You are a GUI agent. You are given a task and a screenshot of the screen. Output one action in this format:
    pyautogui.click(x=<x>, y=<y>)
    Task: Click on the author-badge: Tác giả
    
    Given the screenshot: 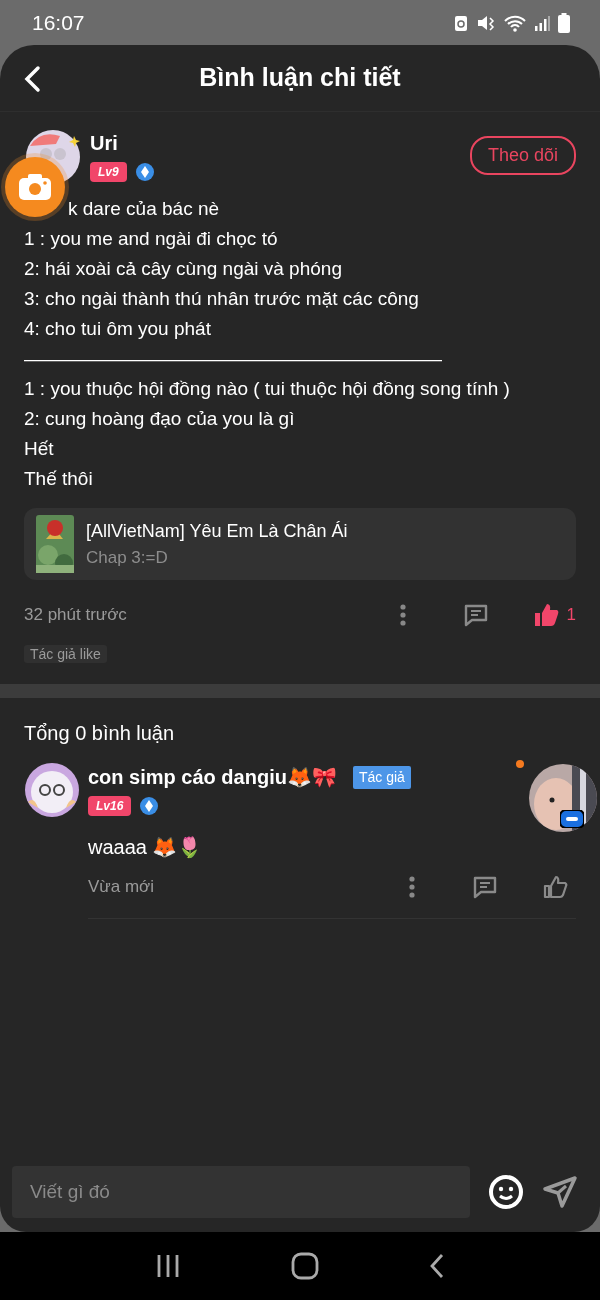 What is the action you would take?
    pyautogui.click(x=381, y=777)
    